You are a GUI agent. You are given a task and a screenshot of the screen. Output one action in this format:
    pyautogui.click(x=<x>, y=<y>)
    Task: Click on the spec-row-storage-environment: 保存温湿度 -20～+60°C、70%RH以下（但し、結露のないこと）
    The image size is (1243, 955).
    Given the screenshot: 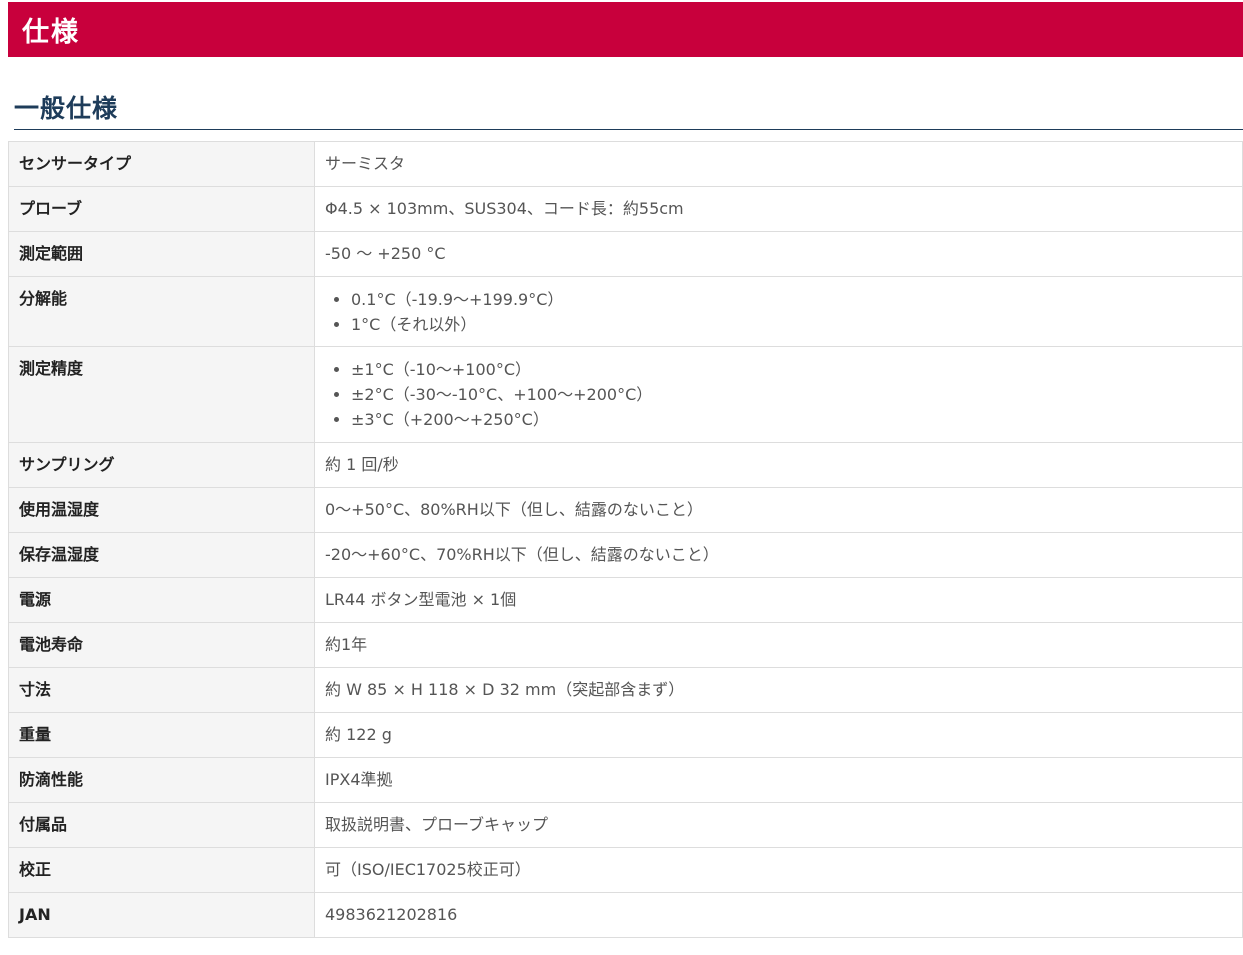 What is the action you would take?
    pyautogui.click(x=625, y=555)
    